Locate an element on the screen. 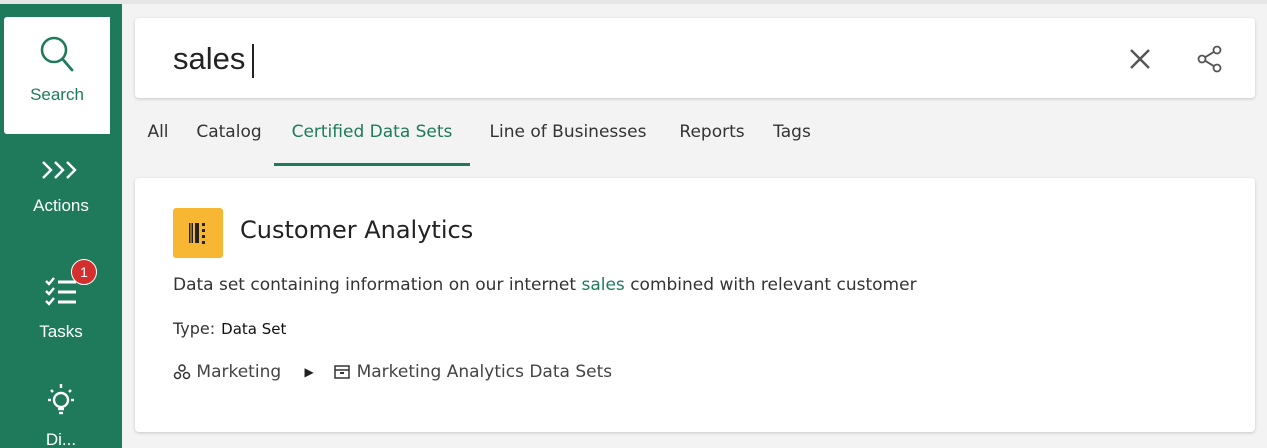  chevrons-right-icon is located at coordinates (59, 170).